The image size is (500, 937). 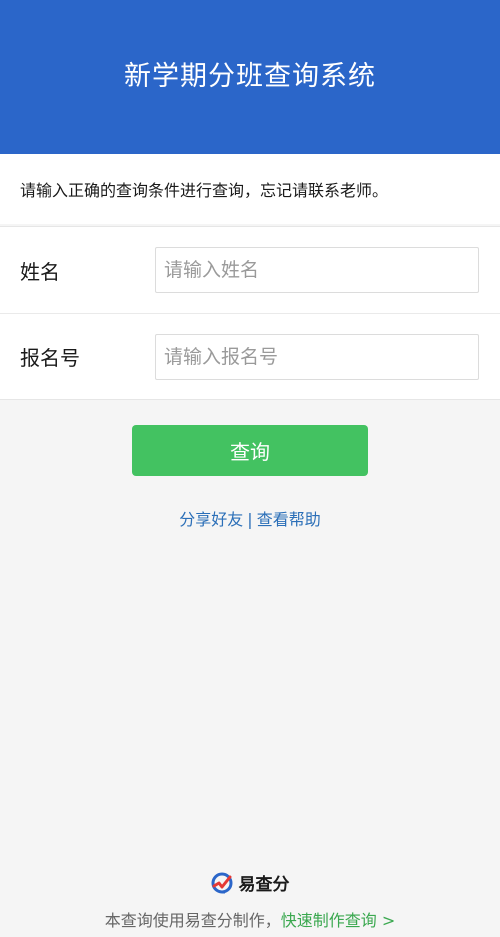 I want to click on registration-number-input, so click(x=317, y=356).